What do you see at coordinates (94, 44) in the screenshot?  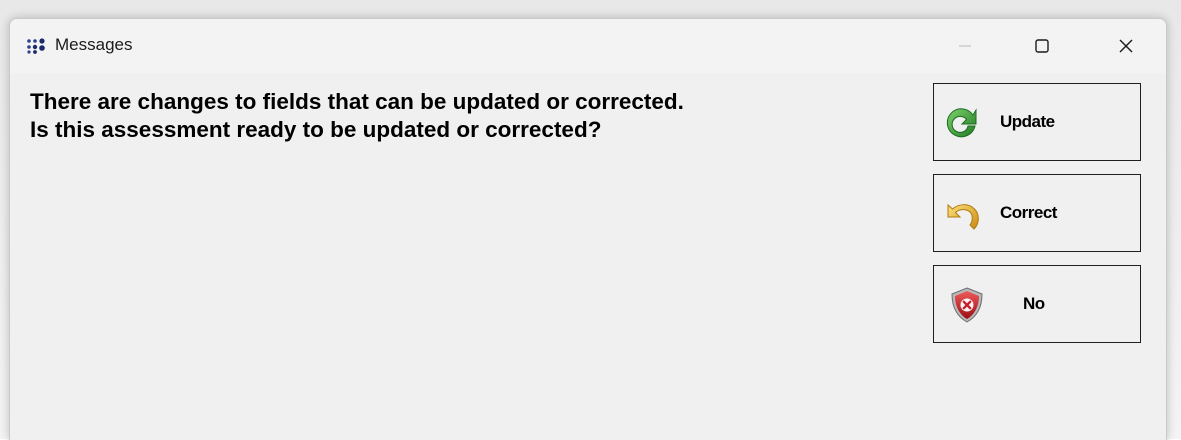 I see `window-title: Messages` at bounding box center [94, 44].